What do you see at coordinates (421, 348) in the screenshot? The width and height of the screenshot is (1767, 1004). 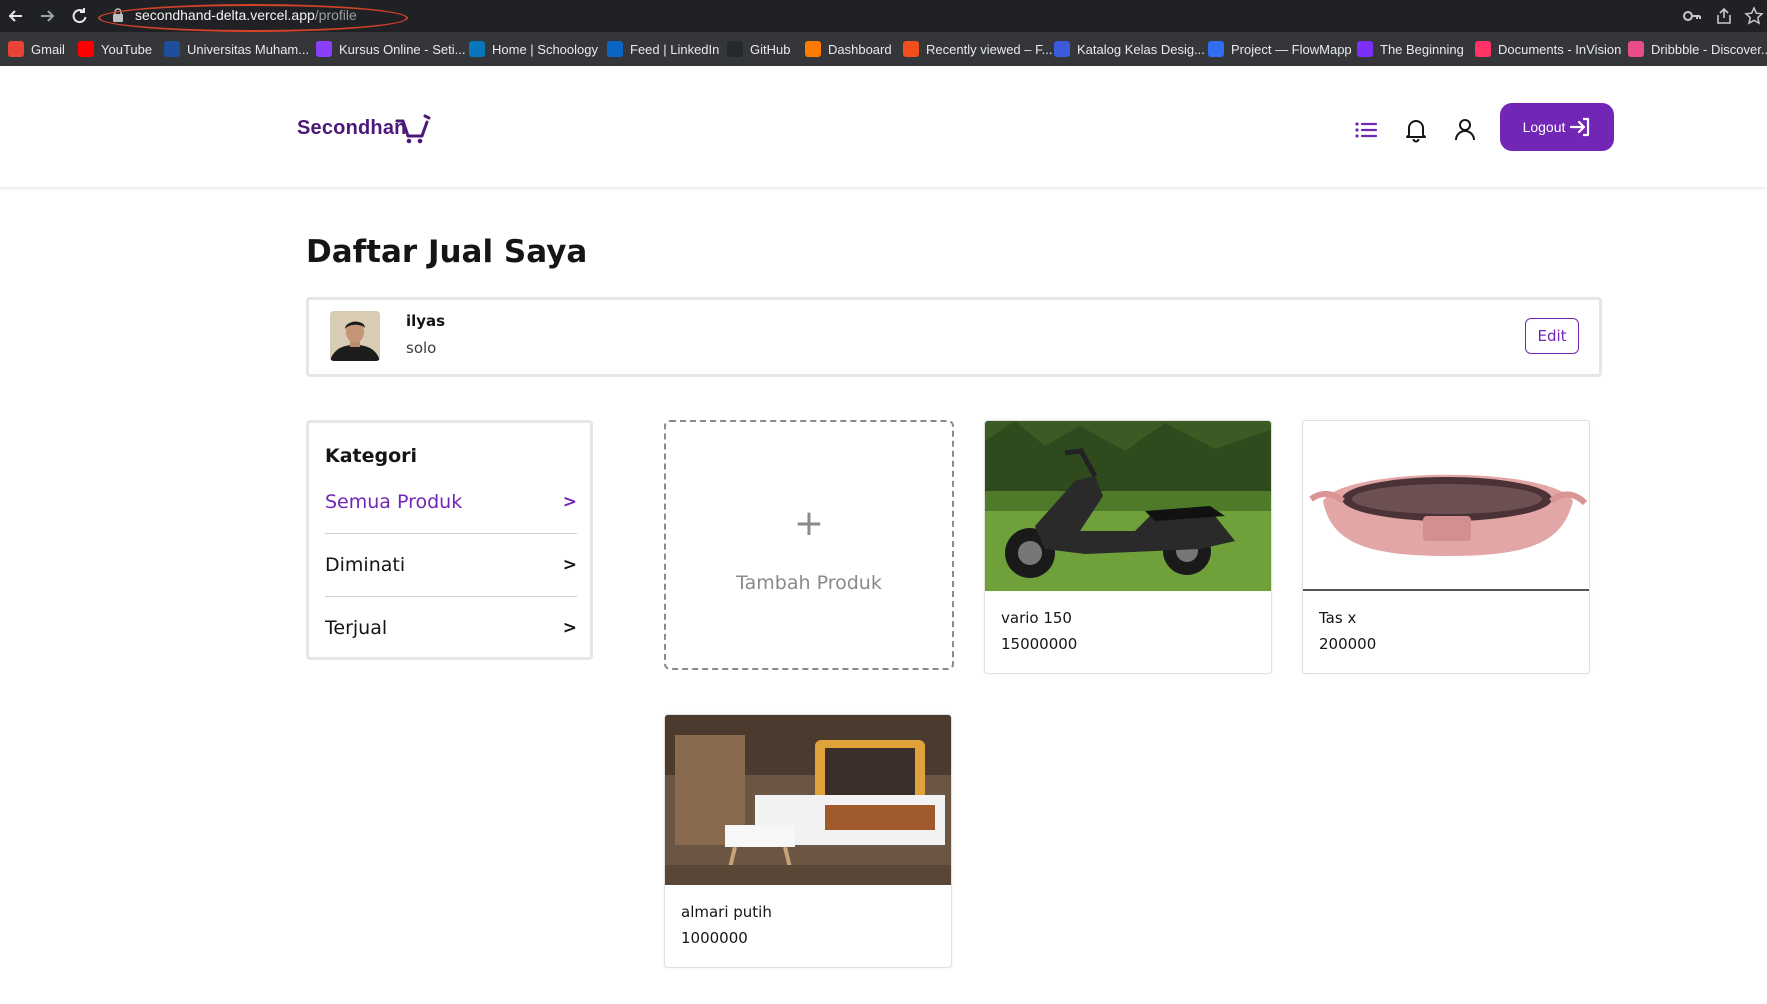 I see `seller-city: solo` at bounding box center [421, 348].